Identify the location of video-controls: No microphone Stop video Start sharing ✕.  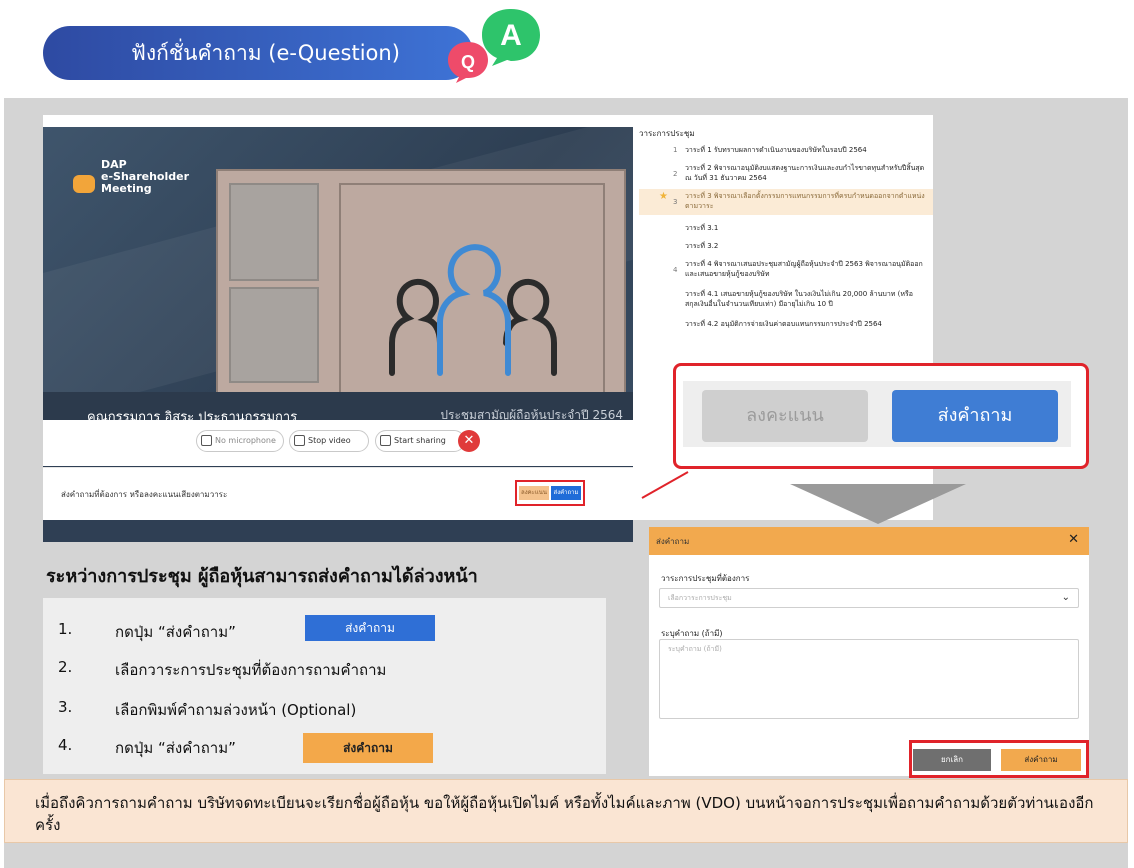
(338, 443).